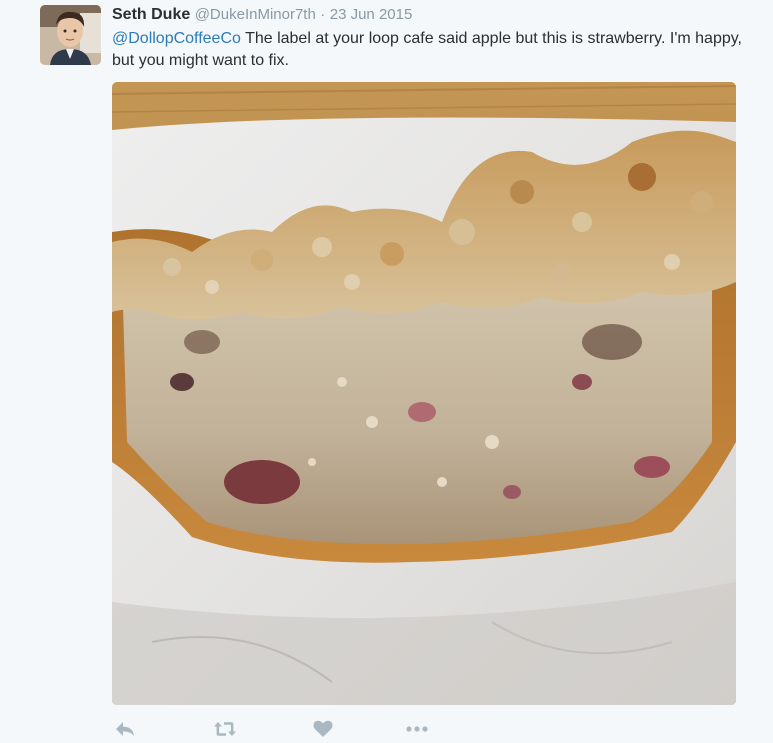  Describe the element at coordinates (371, 14) in the screenshot. I see `tweet-date: 23 Jun 2015` at that location.